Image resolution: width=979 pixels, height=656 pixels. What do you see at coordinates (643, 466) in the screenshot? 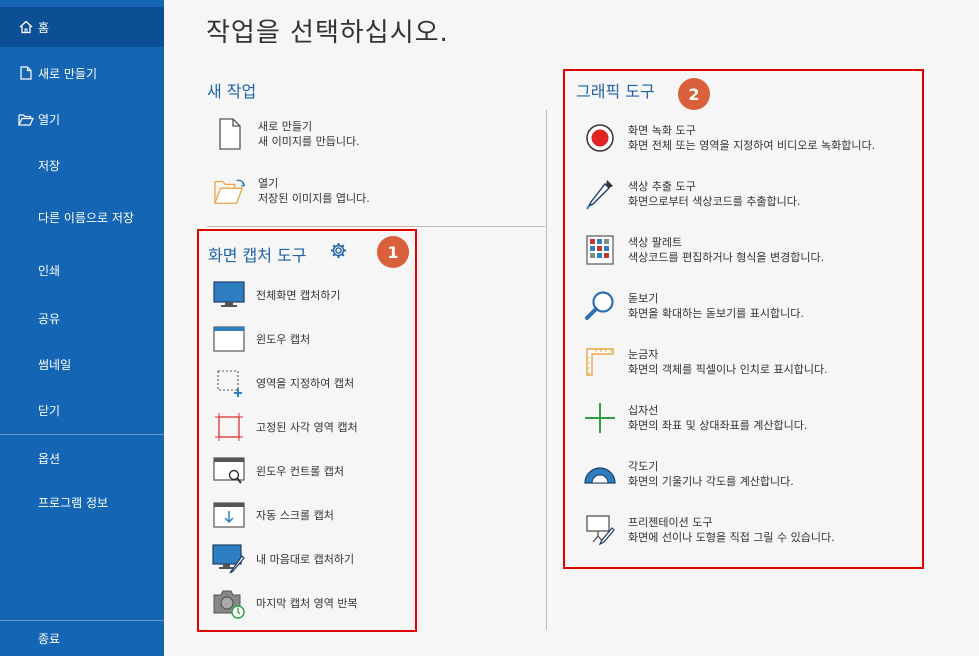
I see `item-title: 각도기` at bounding box center [643, 466].